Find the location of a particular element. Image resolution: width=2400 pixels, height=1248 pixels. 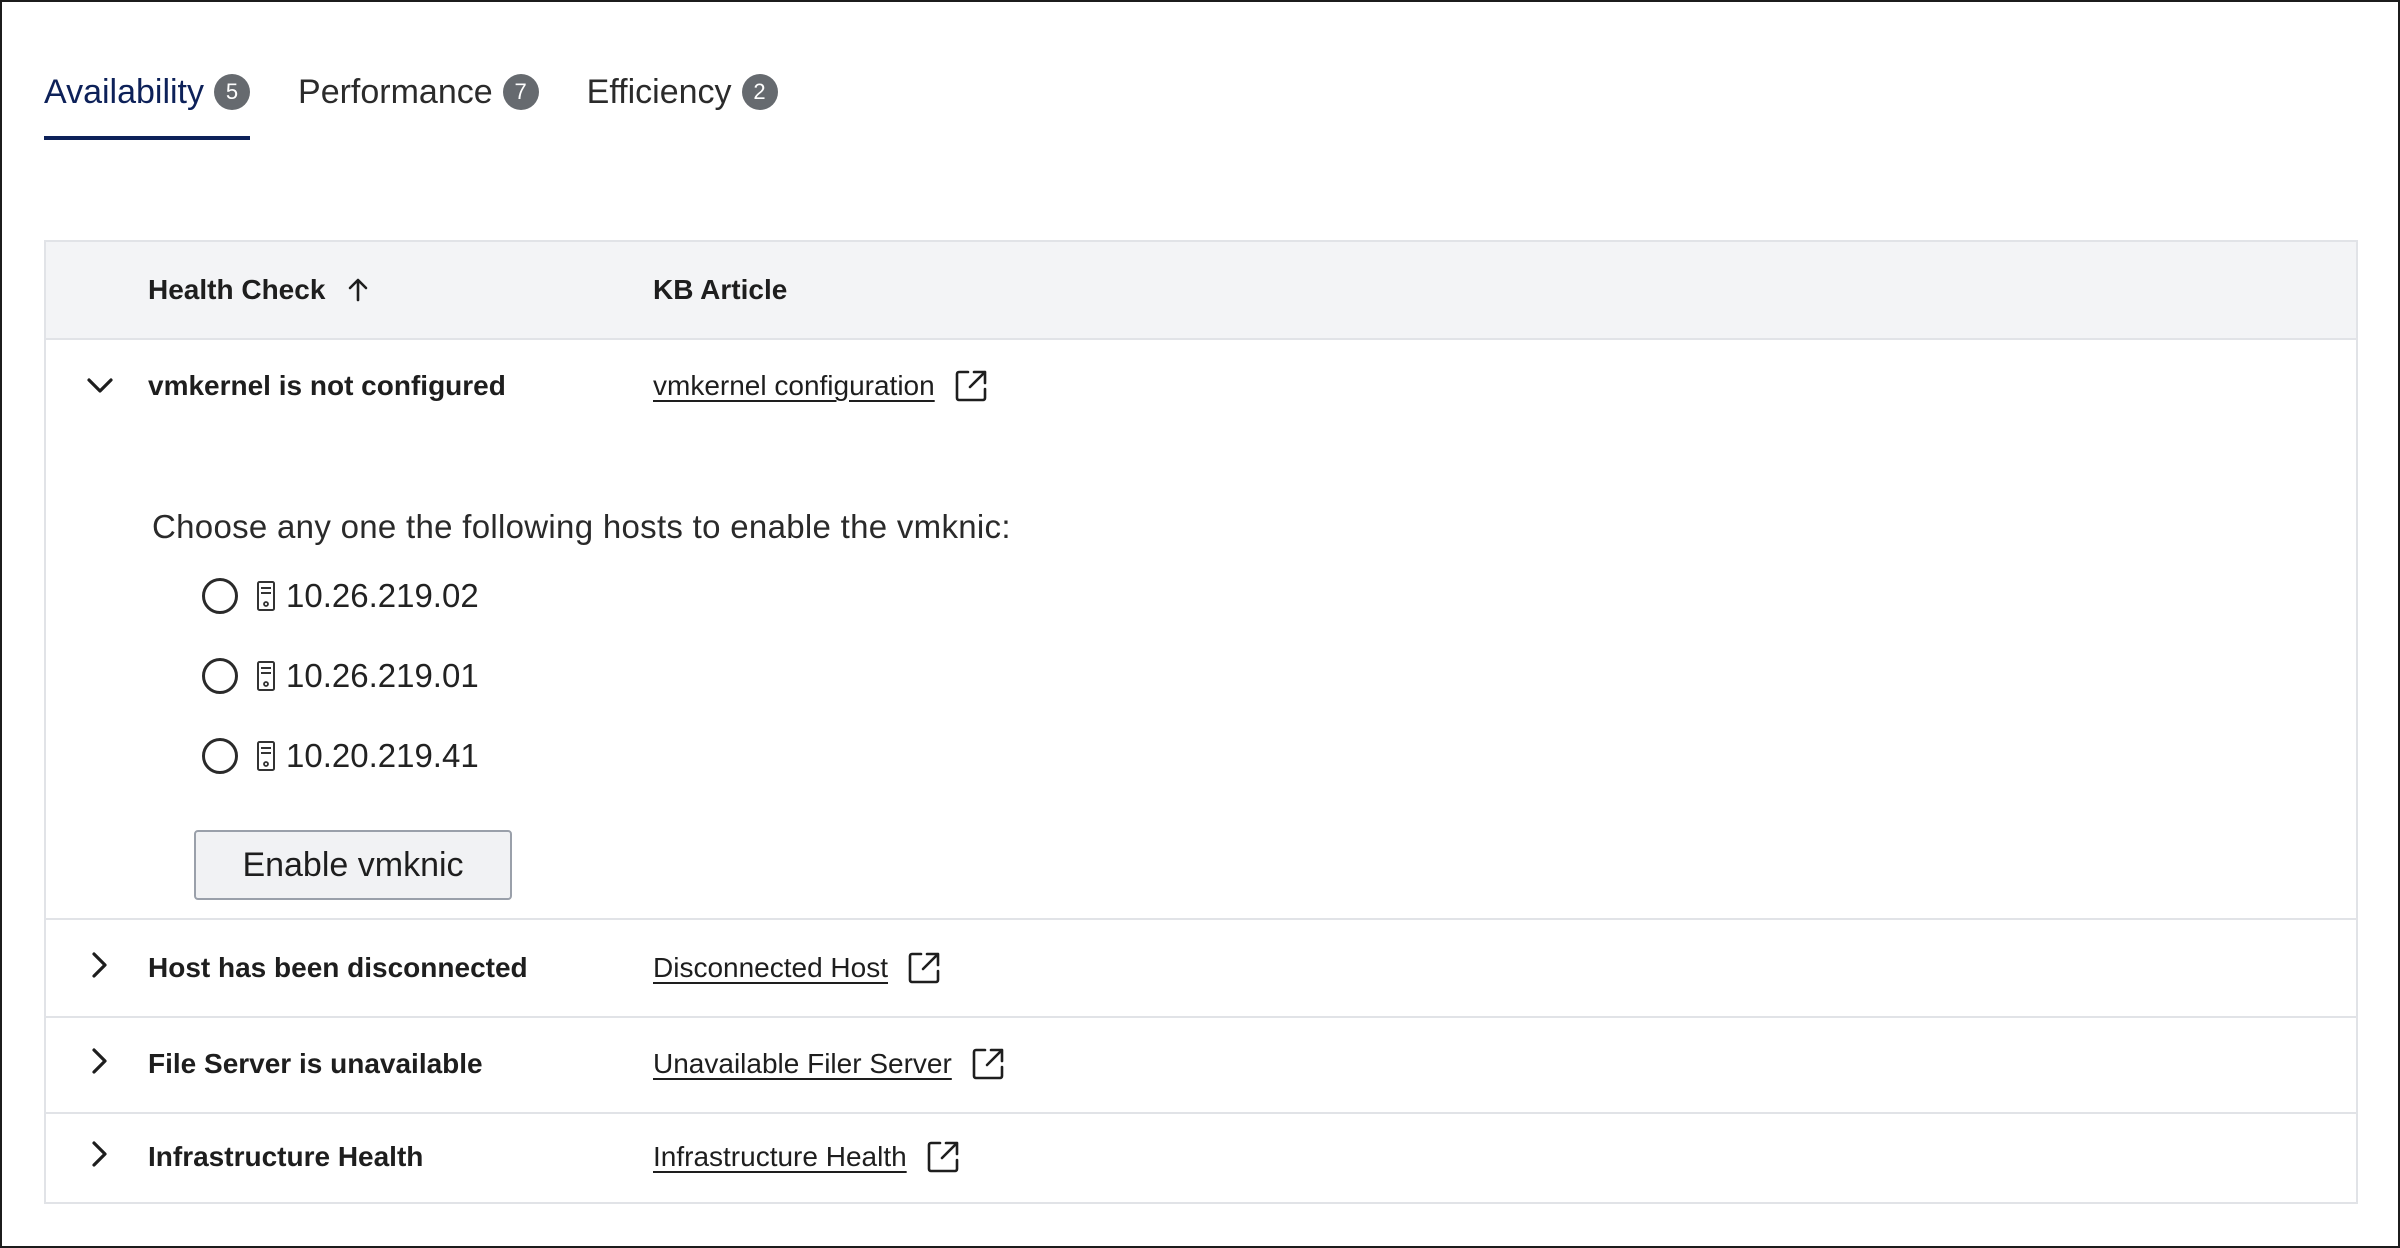

kb-article-link: vmkernel configuration is located at coordinates (794, 386).